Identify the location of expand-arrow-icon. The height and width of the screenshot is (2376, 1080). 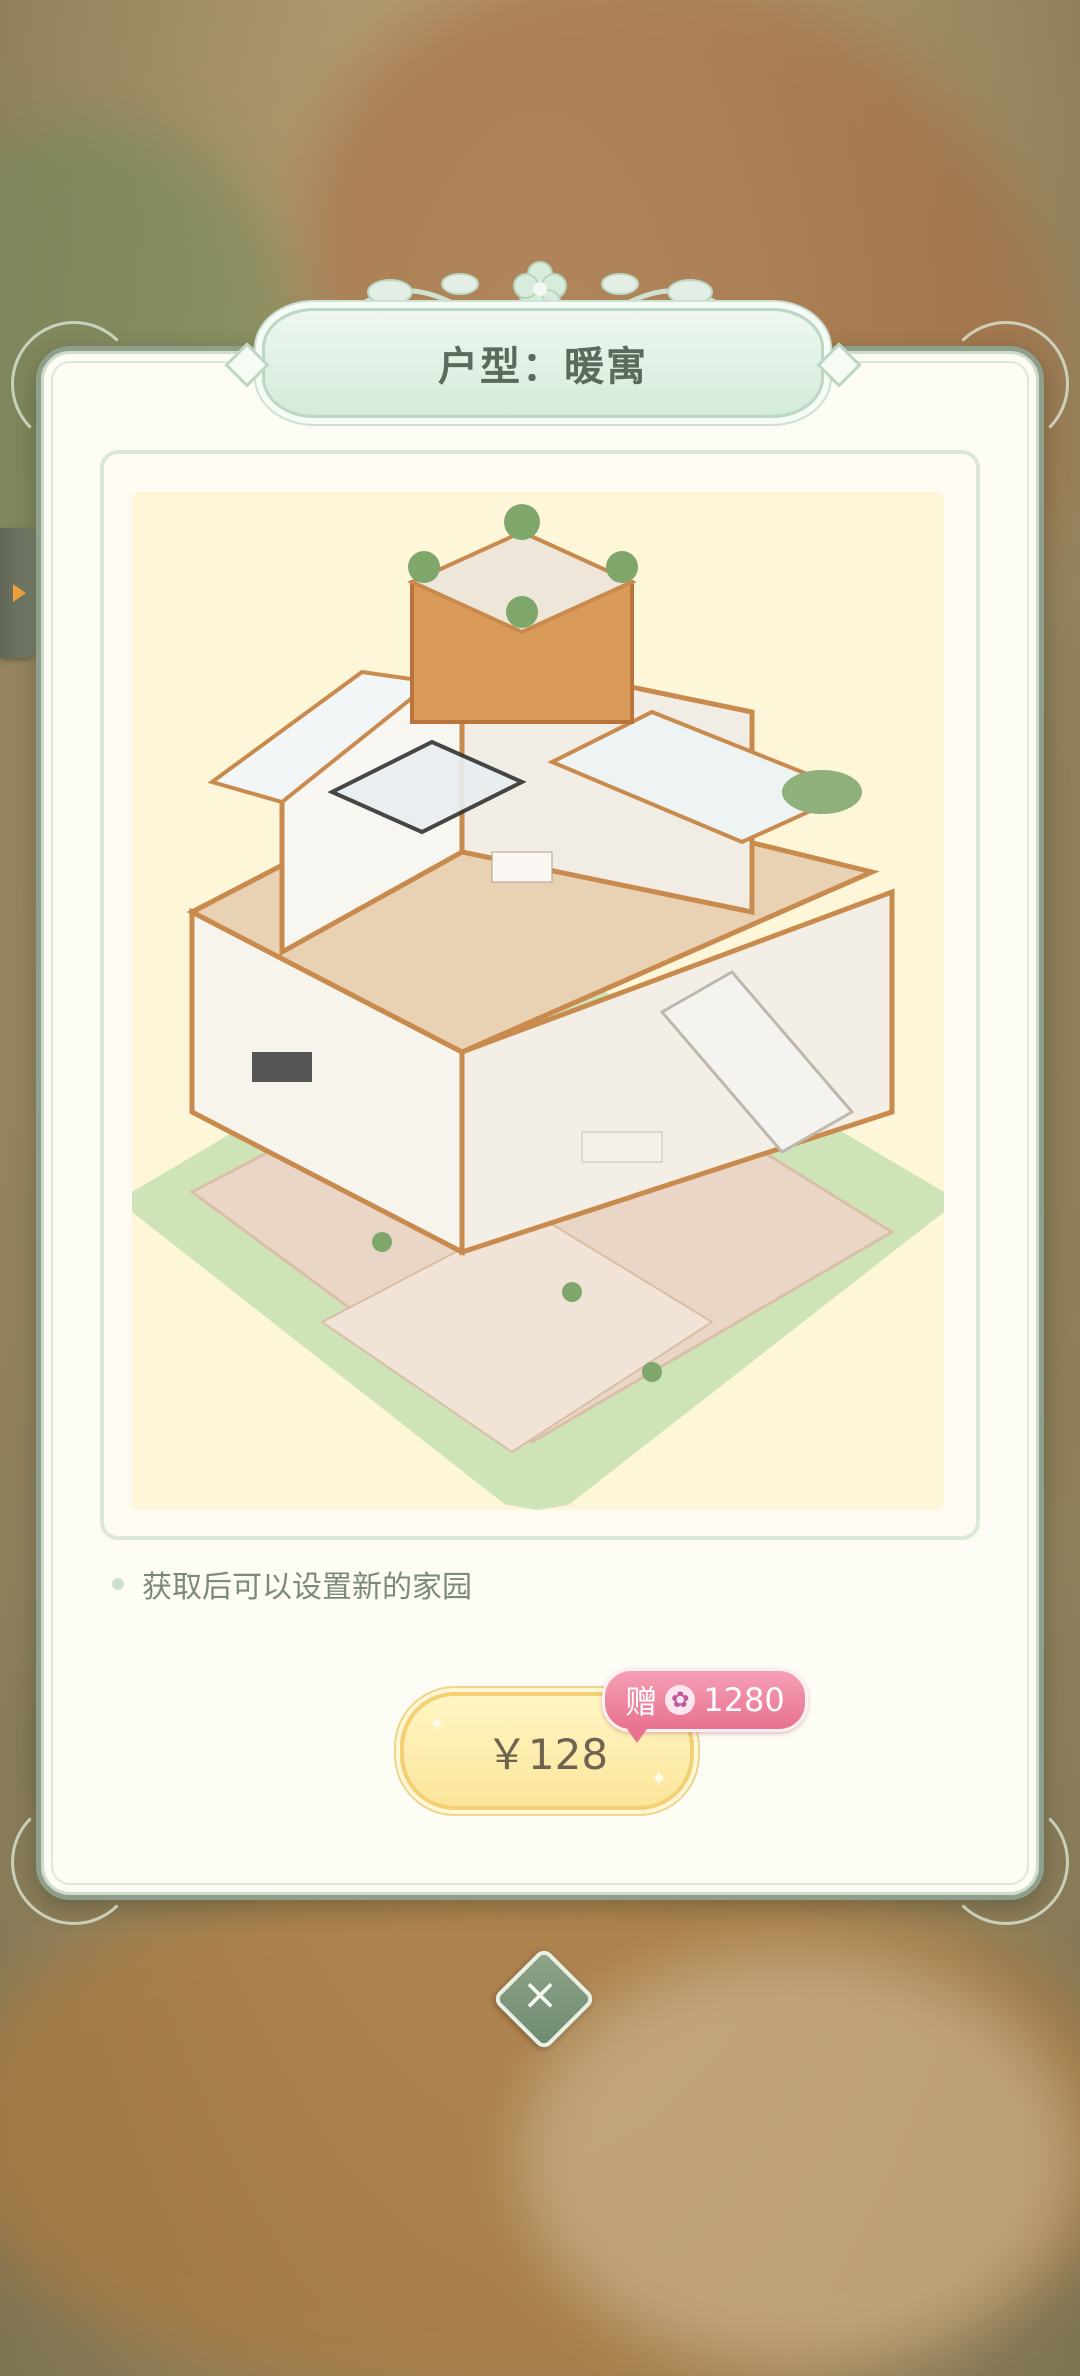
(19, 593).